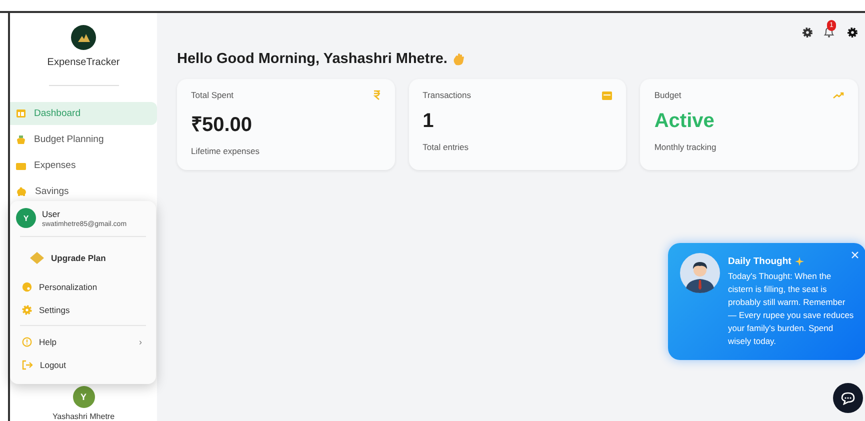  I want to click on help-icon, so click(27, 341).